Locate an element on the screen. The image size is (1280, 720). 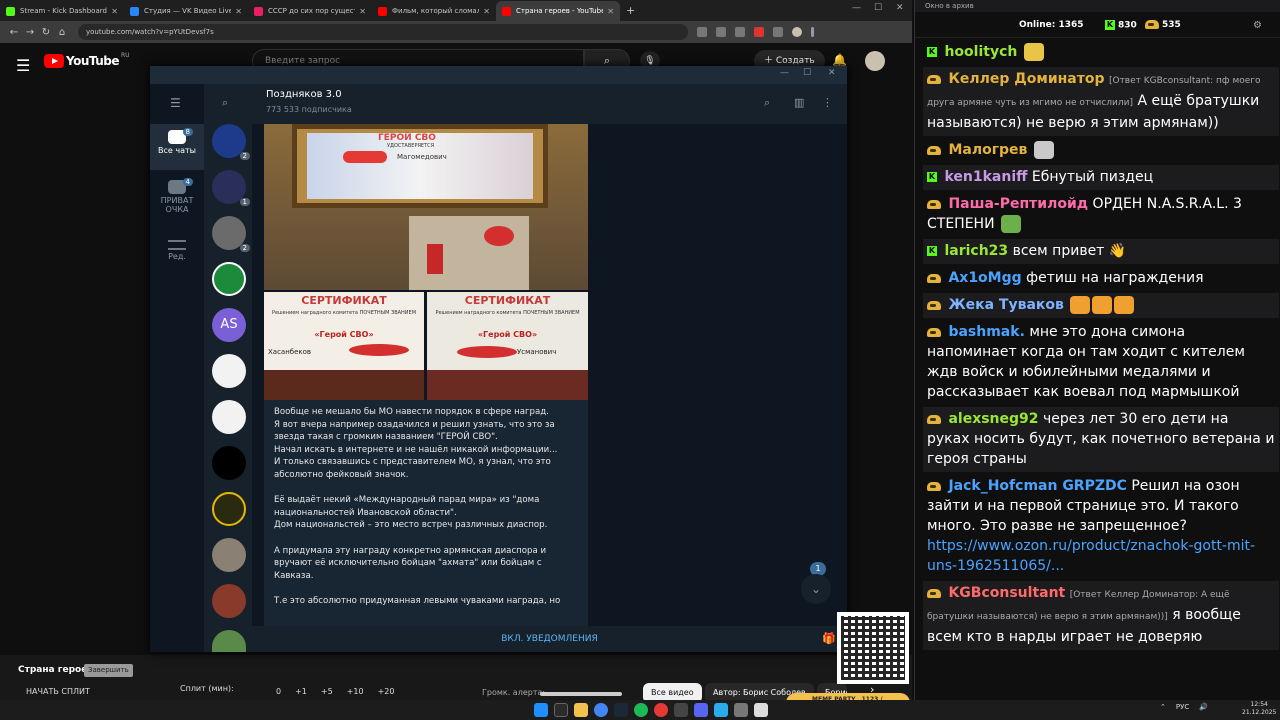
url-field: youtube.com/watch?v=pYUtDevsf7s is located at coordinates (383, 32).